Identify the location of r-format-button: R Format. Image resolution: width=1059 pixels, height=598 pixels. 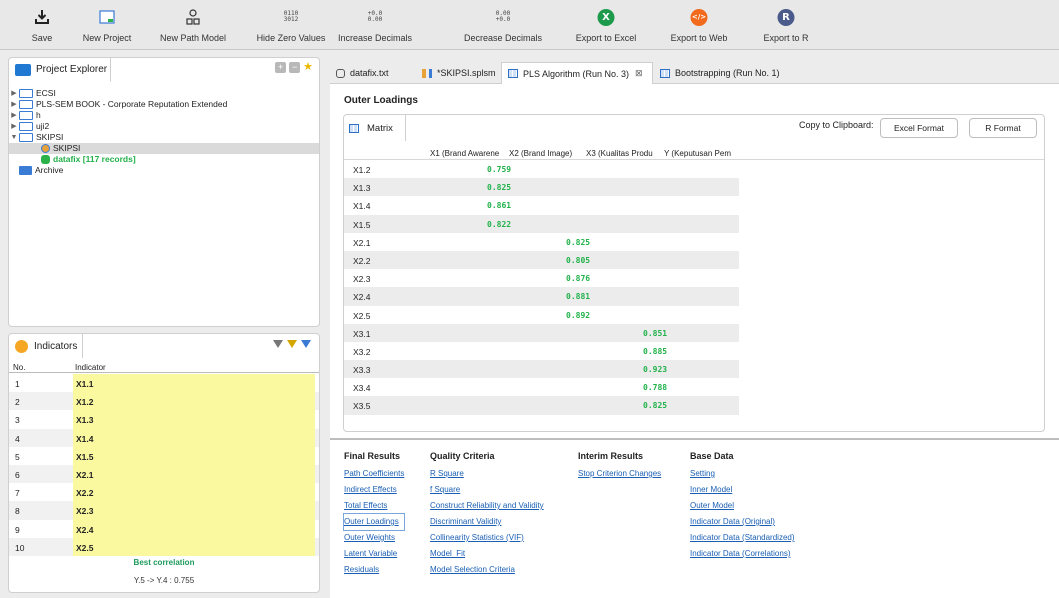
(1003, 128).